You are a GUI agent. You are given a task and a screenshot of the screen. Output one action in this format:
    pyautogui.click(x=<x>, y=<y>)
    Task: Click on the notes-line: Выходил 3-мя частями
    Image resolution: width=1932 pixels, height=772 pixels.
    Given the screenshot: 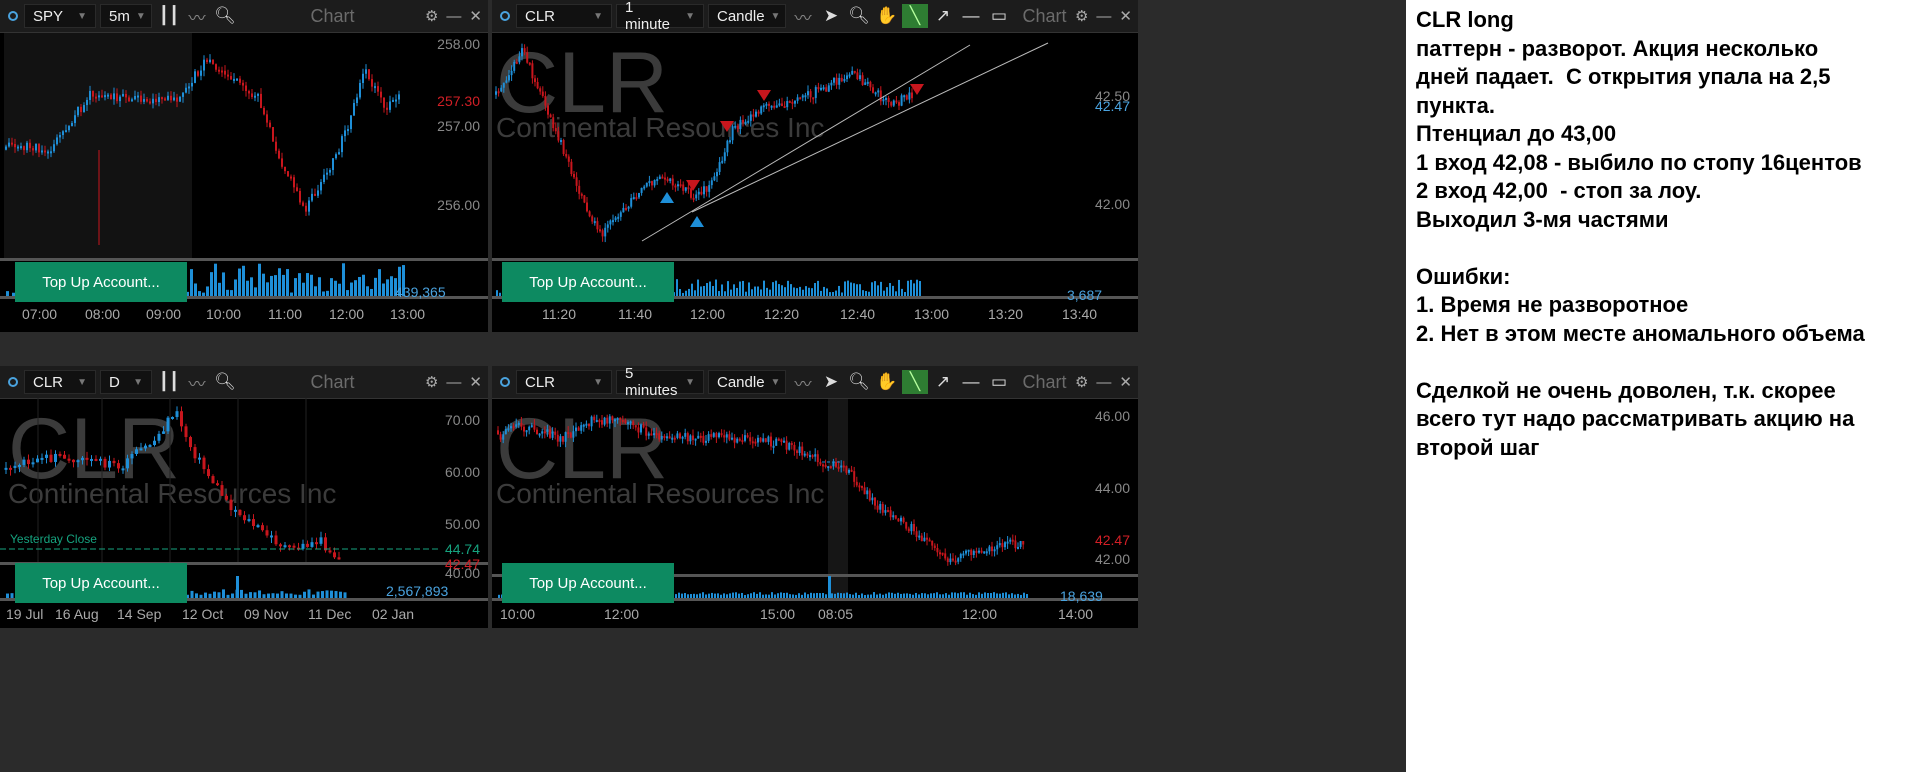 What is the action you would take?
    pyautogui.click(x=1542, y=219)
    